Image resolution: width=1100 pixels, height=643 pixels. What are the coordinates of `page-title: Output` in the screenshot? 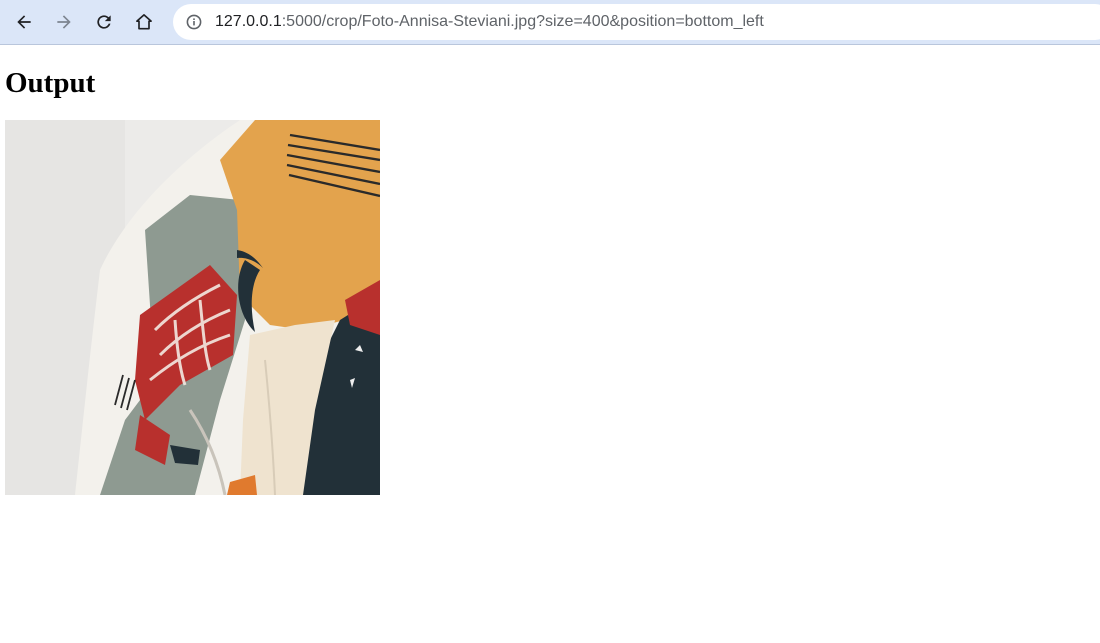 It's located at (50, 83).